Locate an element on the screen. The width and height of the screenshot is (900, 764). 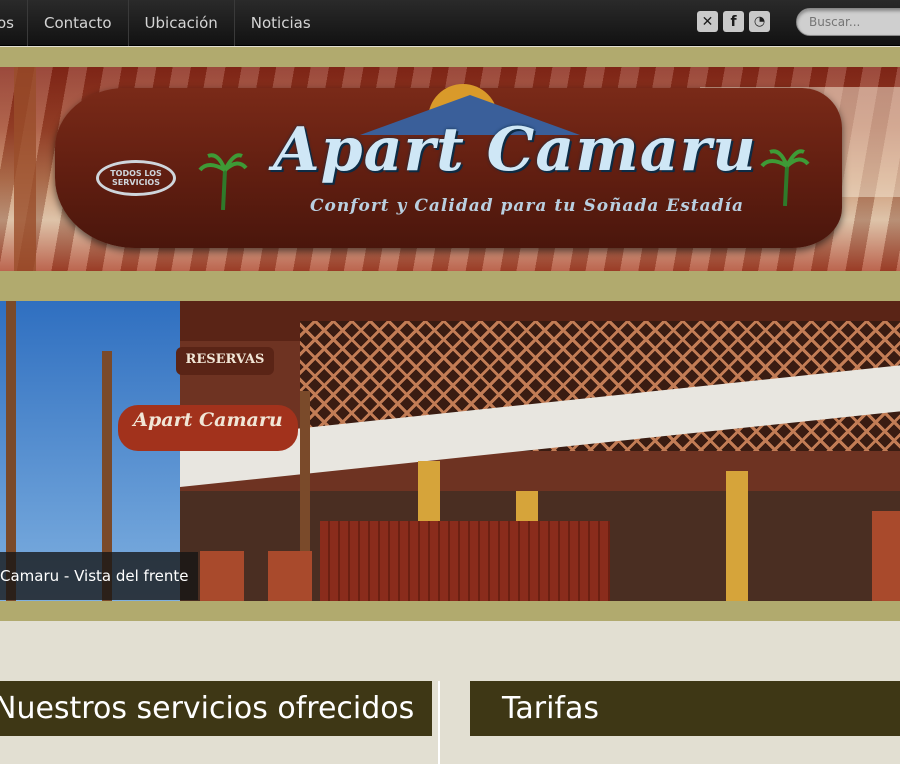
reservas-sign: RESERVAS is located at coordinates (225, 361).